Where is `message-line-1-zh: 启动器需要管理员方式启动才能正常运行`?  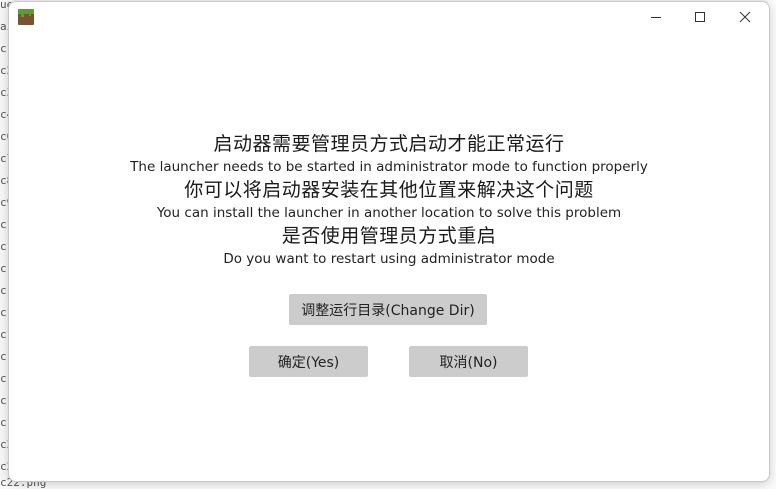
message-line-1-zh: 启动器需要管理员方式启动才能正常运行 is located at coordinates (389, 144).